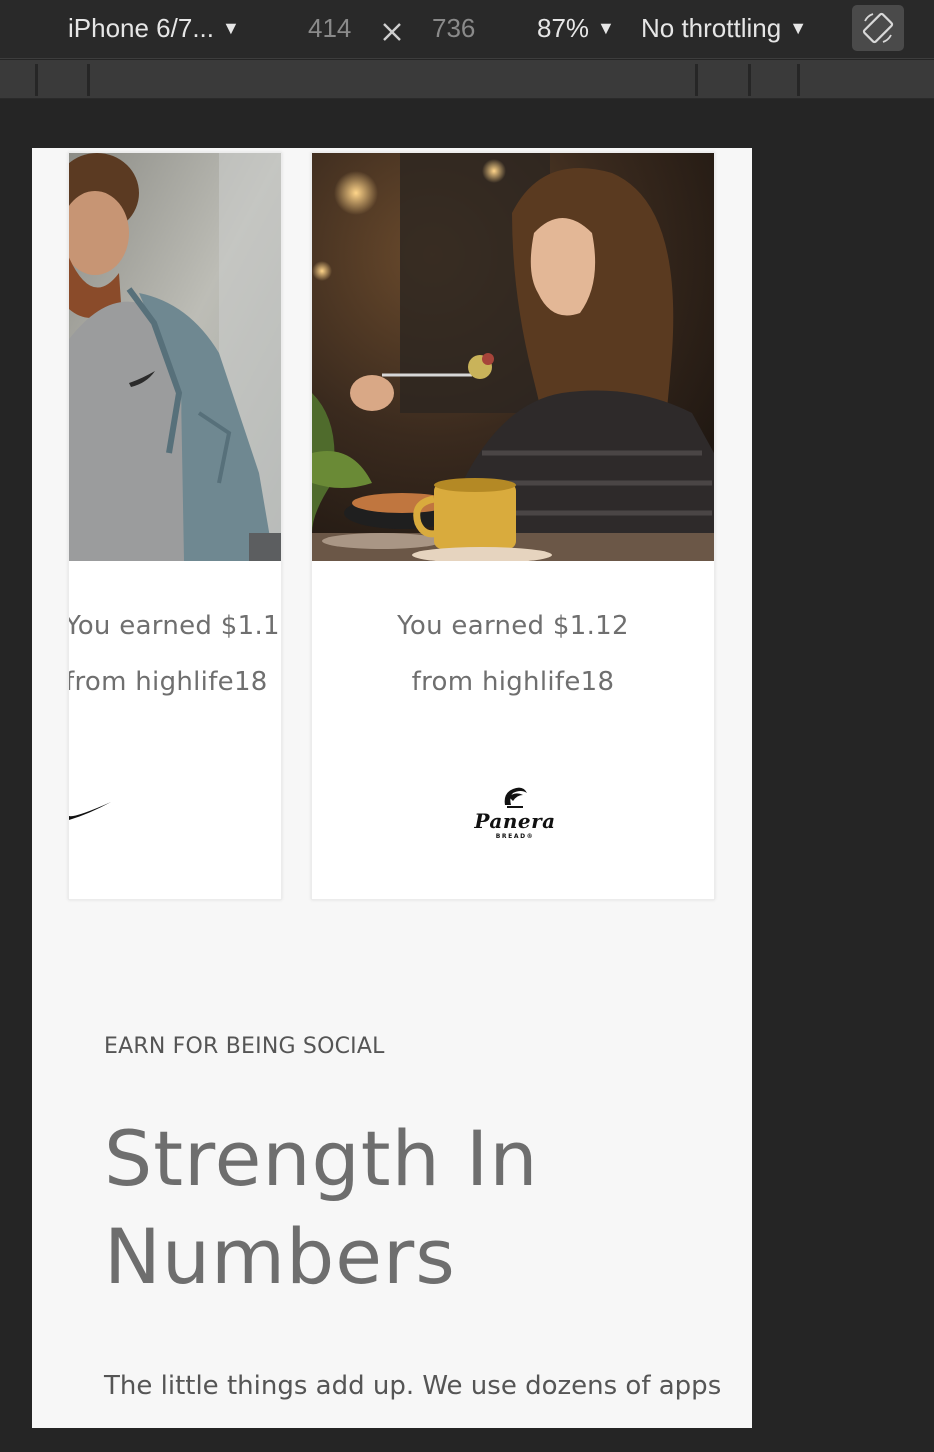  I want to click on media-query-ruler, so click(467, 79).